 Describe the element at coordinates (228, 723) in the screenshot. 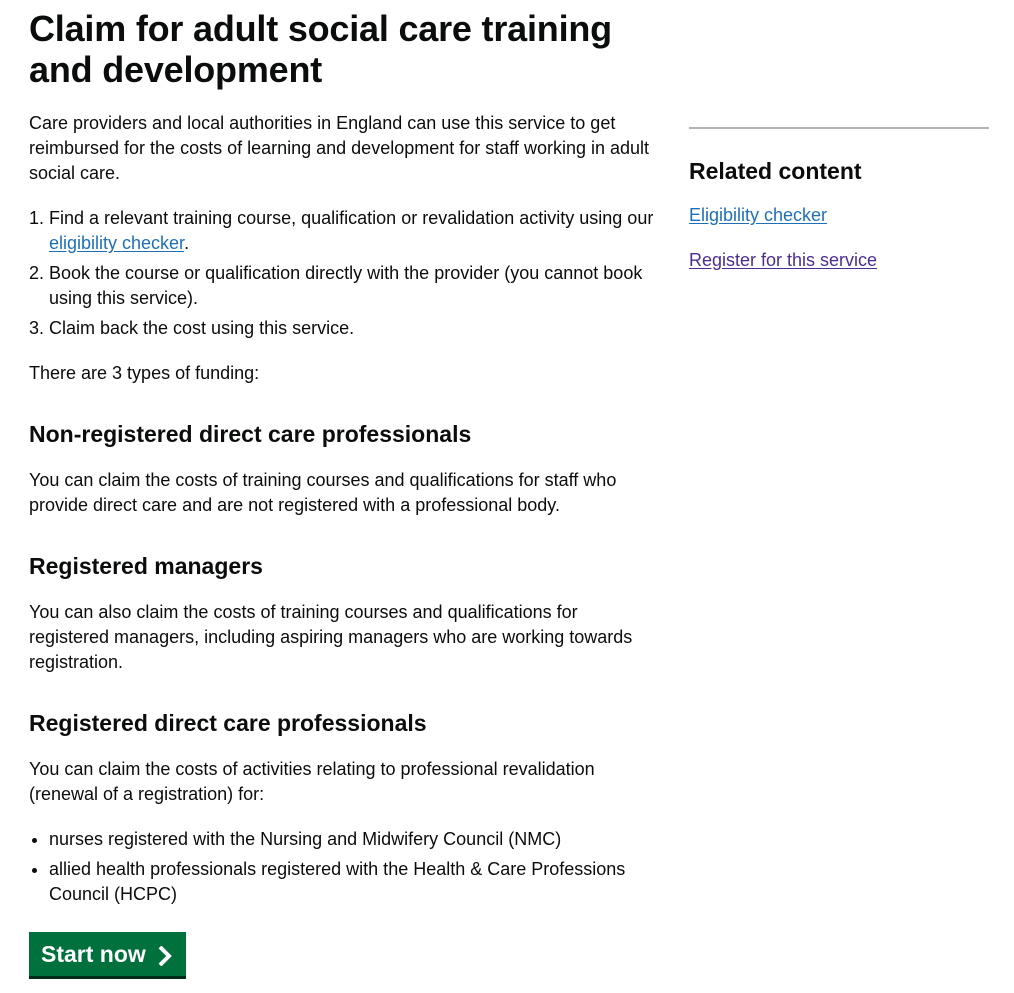

I see `heading-registered-direct-care: Registered direct care professionals` at that location.